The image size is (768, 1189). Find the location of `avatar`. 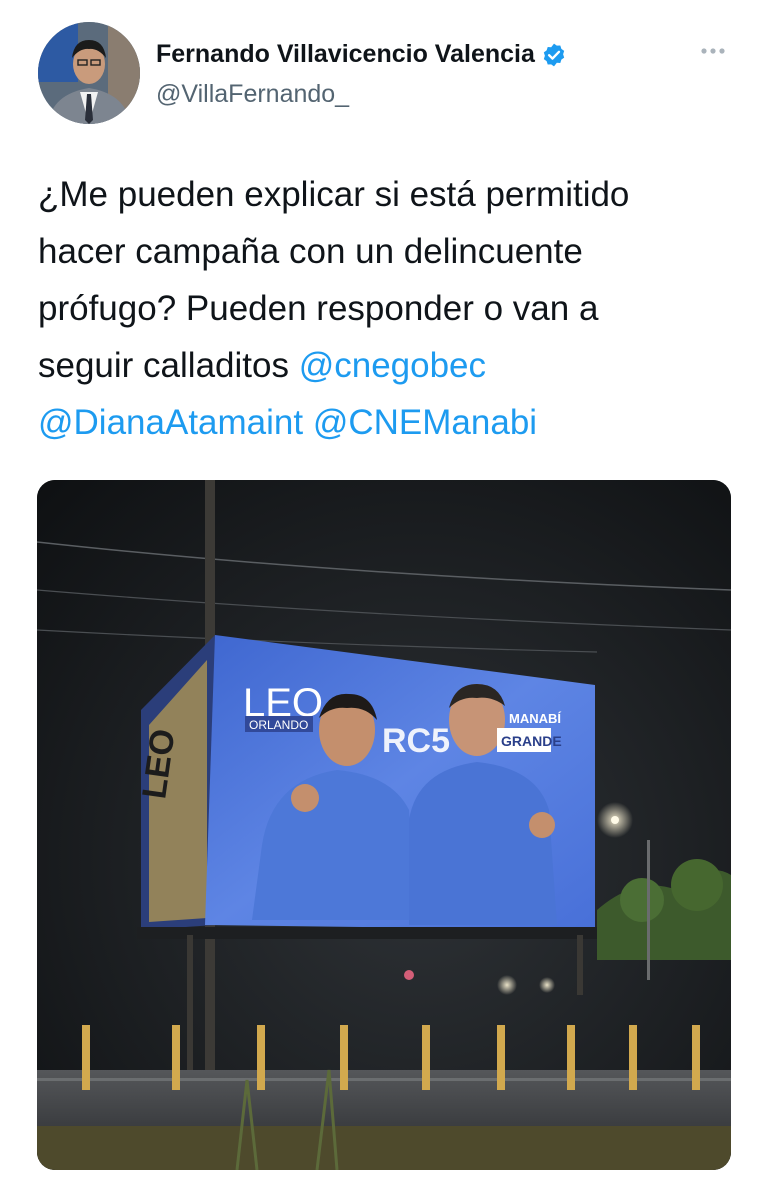

avatar is located at coordinates (89, 73).